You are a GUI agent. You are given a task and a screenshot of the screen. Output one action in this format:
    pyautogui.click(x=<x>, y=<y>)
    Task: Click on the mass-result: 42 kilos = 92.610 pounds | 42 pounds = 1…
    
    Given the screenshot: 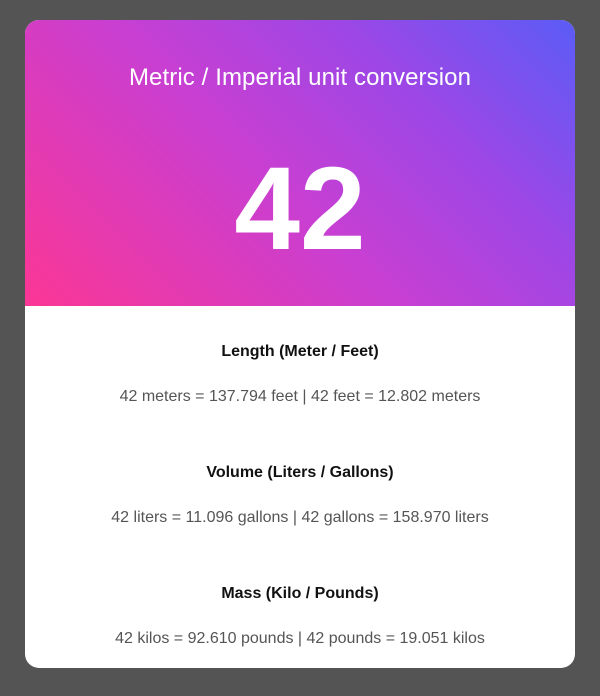 What is the action you would take?
    pyautogui.click(x=300, y=638)
    